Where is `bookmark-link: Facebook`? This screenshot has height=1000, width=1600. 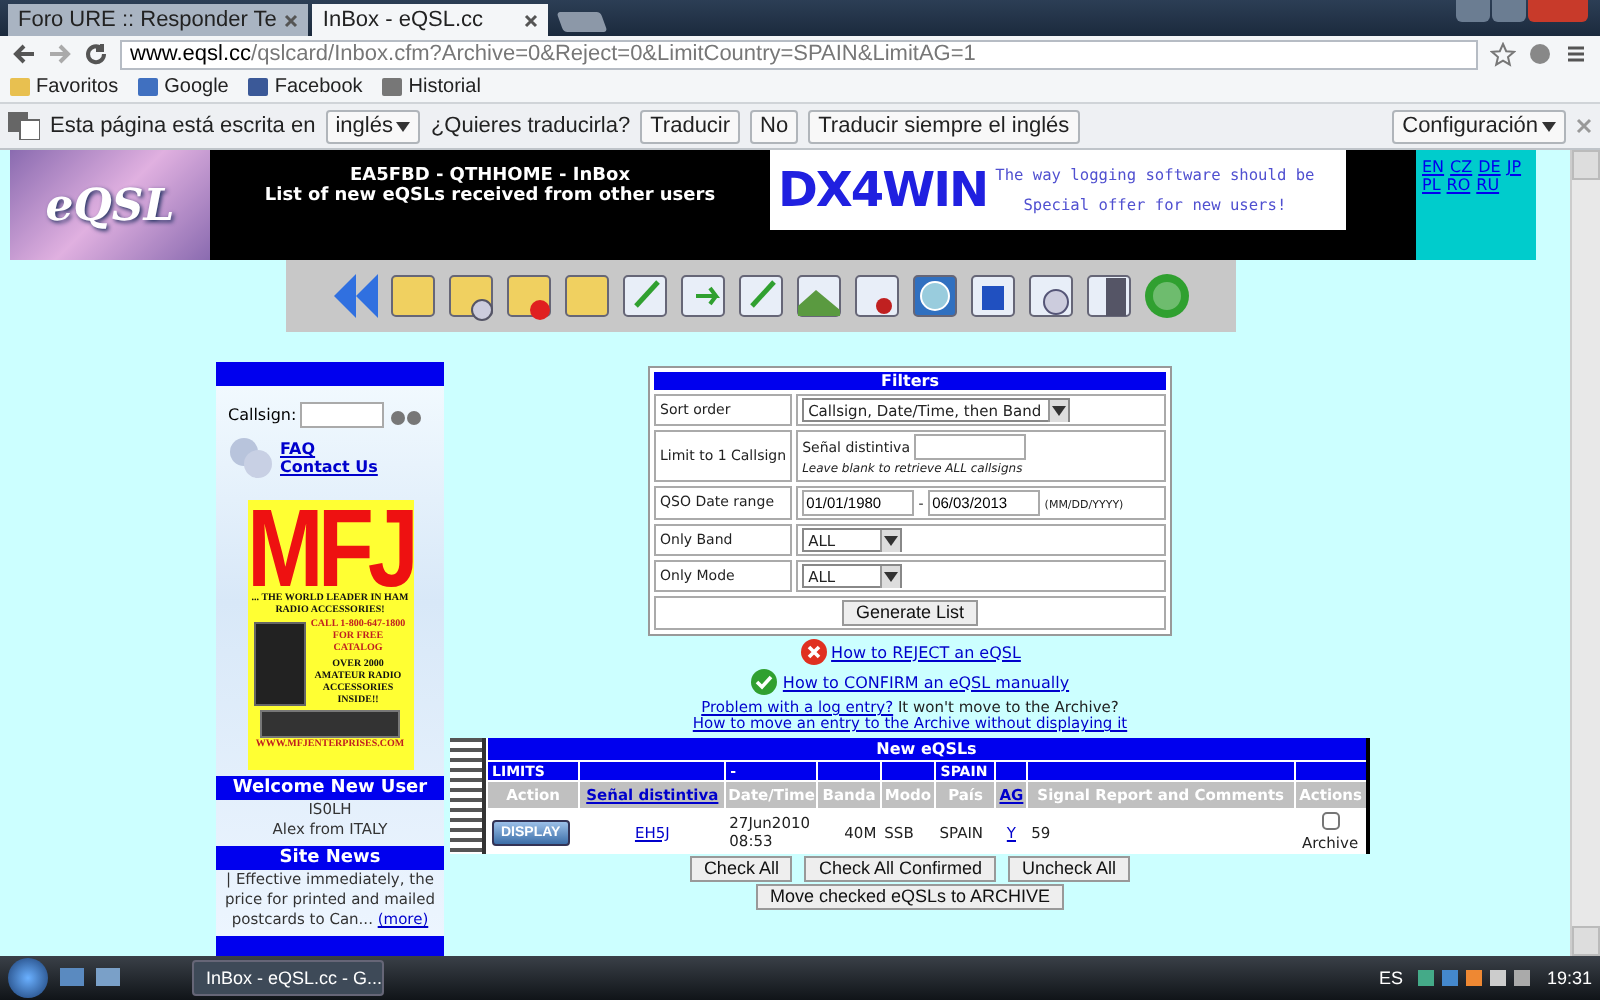 bookmark-link: Facebook is located at coordinates (305, 87).